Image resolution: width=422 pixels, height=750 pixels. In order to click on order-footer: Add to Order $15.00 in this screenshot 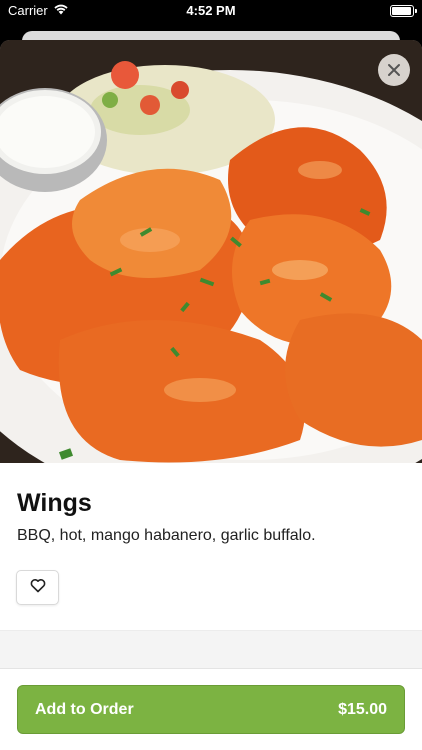, I will do `click(211, 709)`.